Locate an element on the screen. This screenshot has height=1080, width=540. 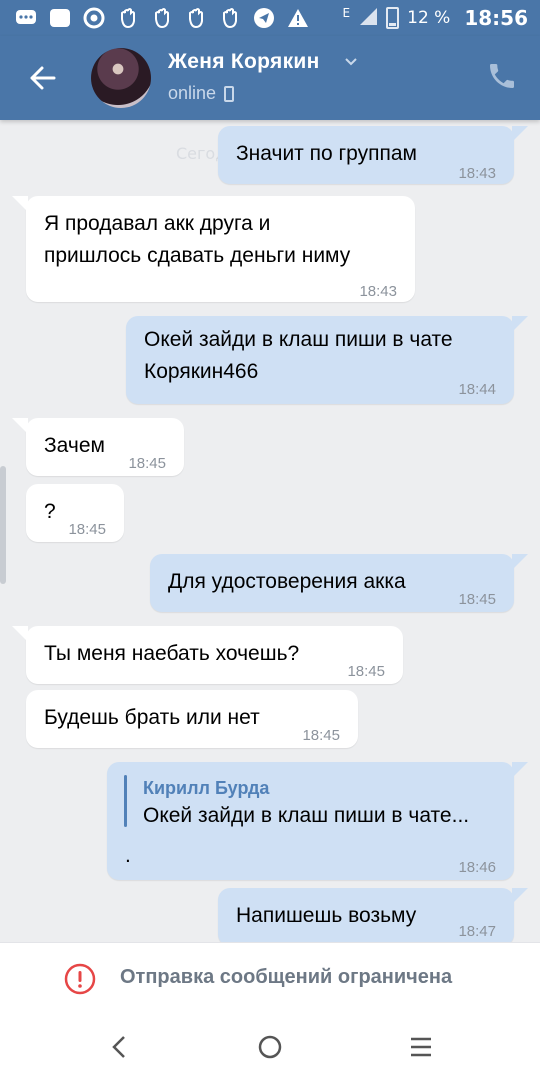
exclamation-circle-icon is located at coordinates (80, 979).